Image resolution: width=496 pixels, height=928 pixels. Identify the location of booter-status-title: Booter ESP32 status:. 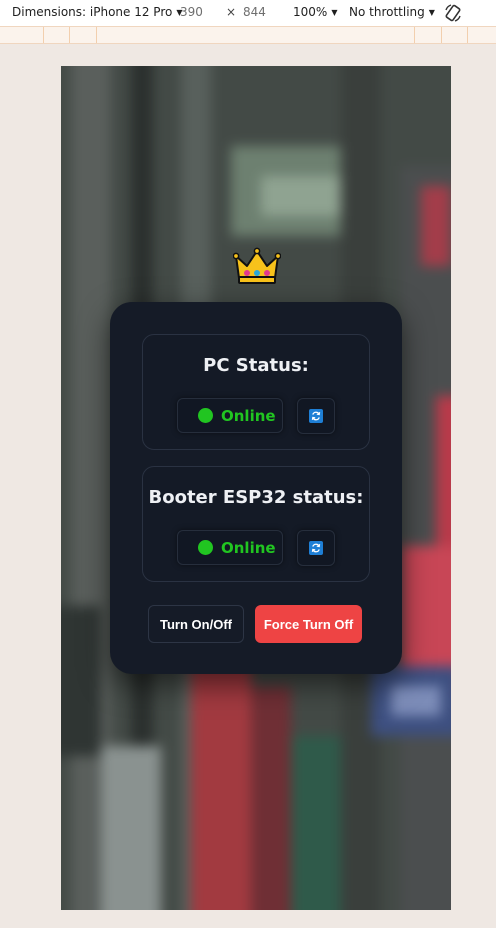
(256, 497).